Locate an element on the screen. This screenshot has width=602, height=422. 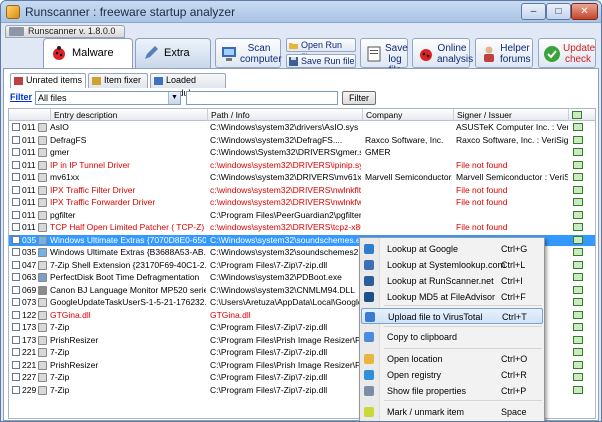
menu-item-systemlookup: Lookup at Systemlookup.com Ctrl+L is located at coordinates (452, 265).